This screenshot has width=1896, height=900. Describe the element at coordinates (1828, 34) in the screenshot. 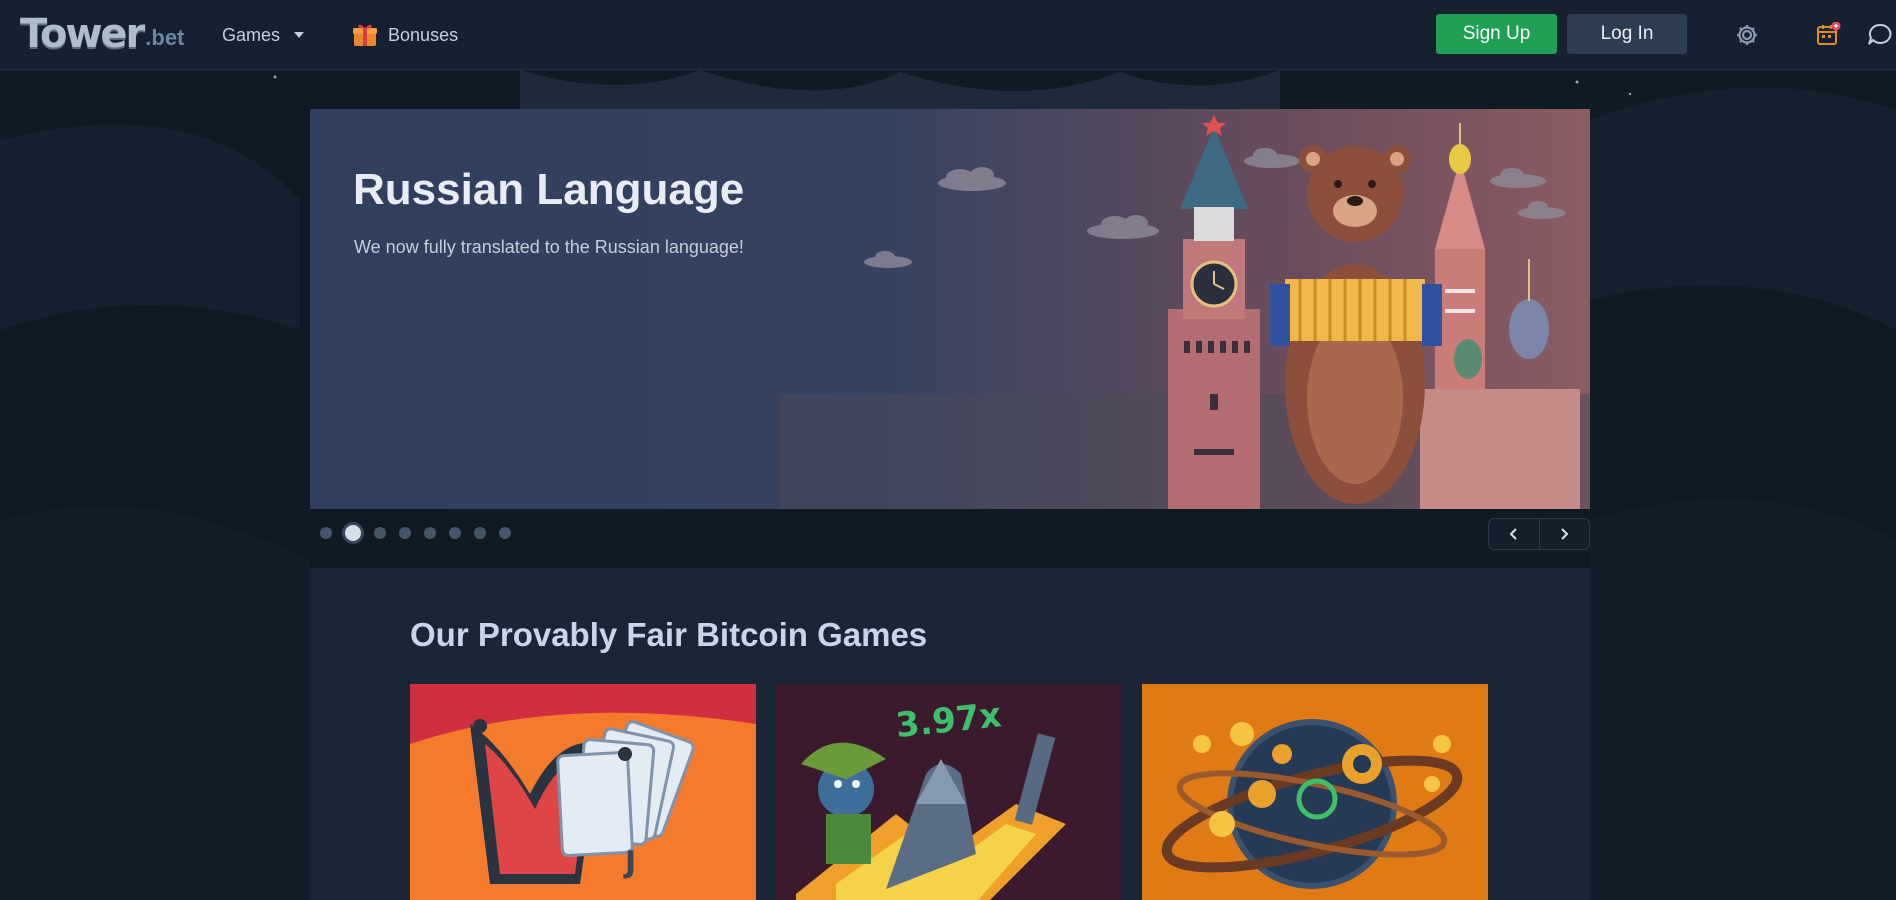

I see `calendar-icon` at that location.